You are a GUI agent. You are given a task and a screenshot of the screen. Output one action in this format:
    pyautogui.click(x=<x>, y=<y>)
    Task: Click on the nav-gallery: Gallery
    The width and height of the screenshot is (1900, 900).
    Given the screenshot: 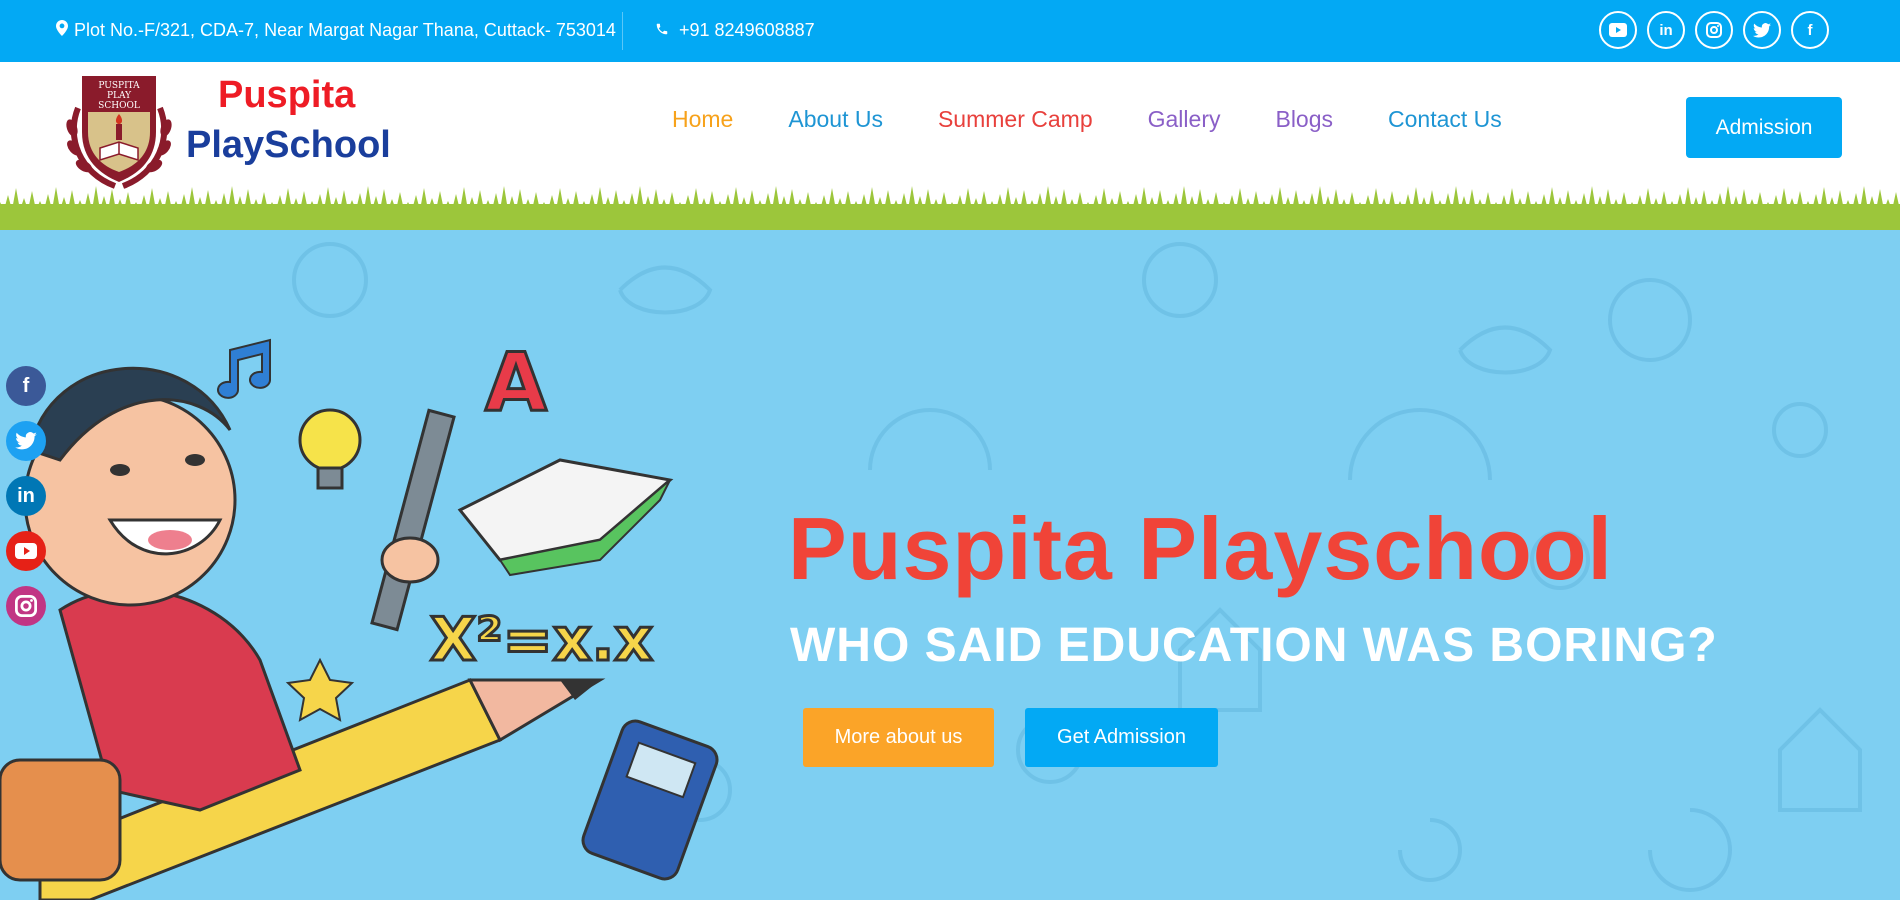 What is the action you would take?
    pyautogui.click(x=1184, y=119)
    